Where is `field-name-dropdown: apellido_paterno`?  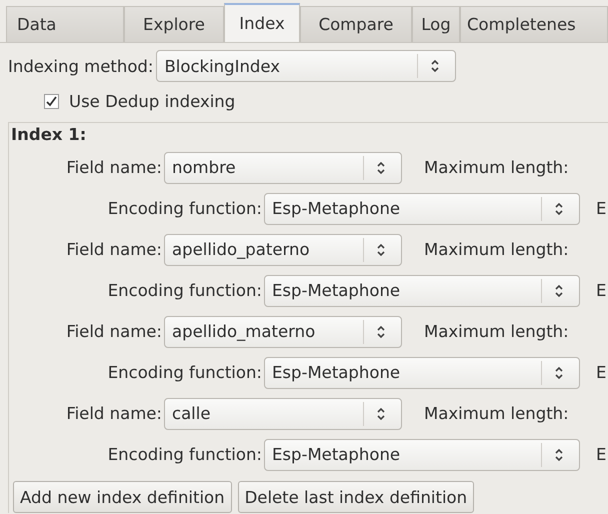
field-name-dropdown: apellido_paterno is located at coordinates (283, 250).